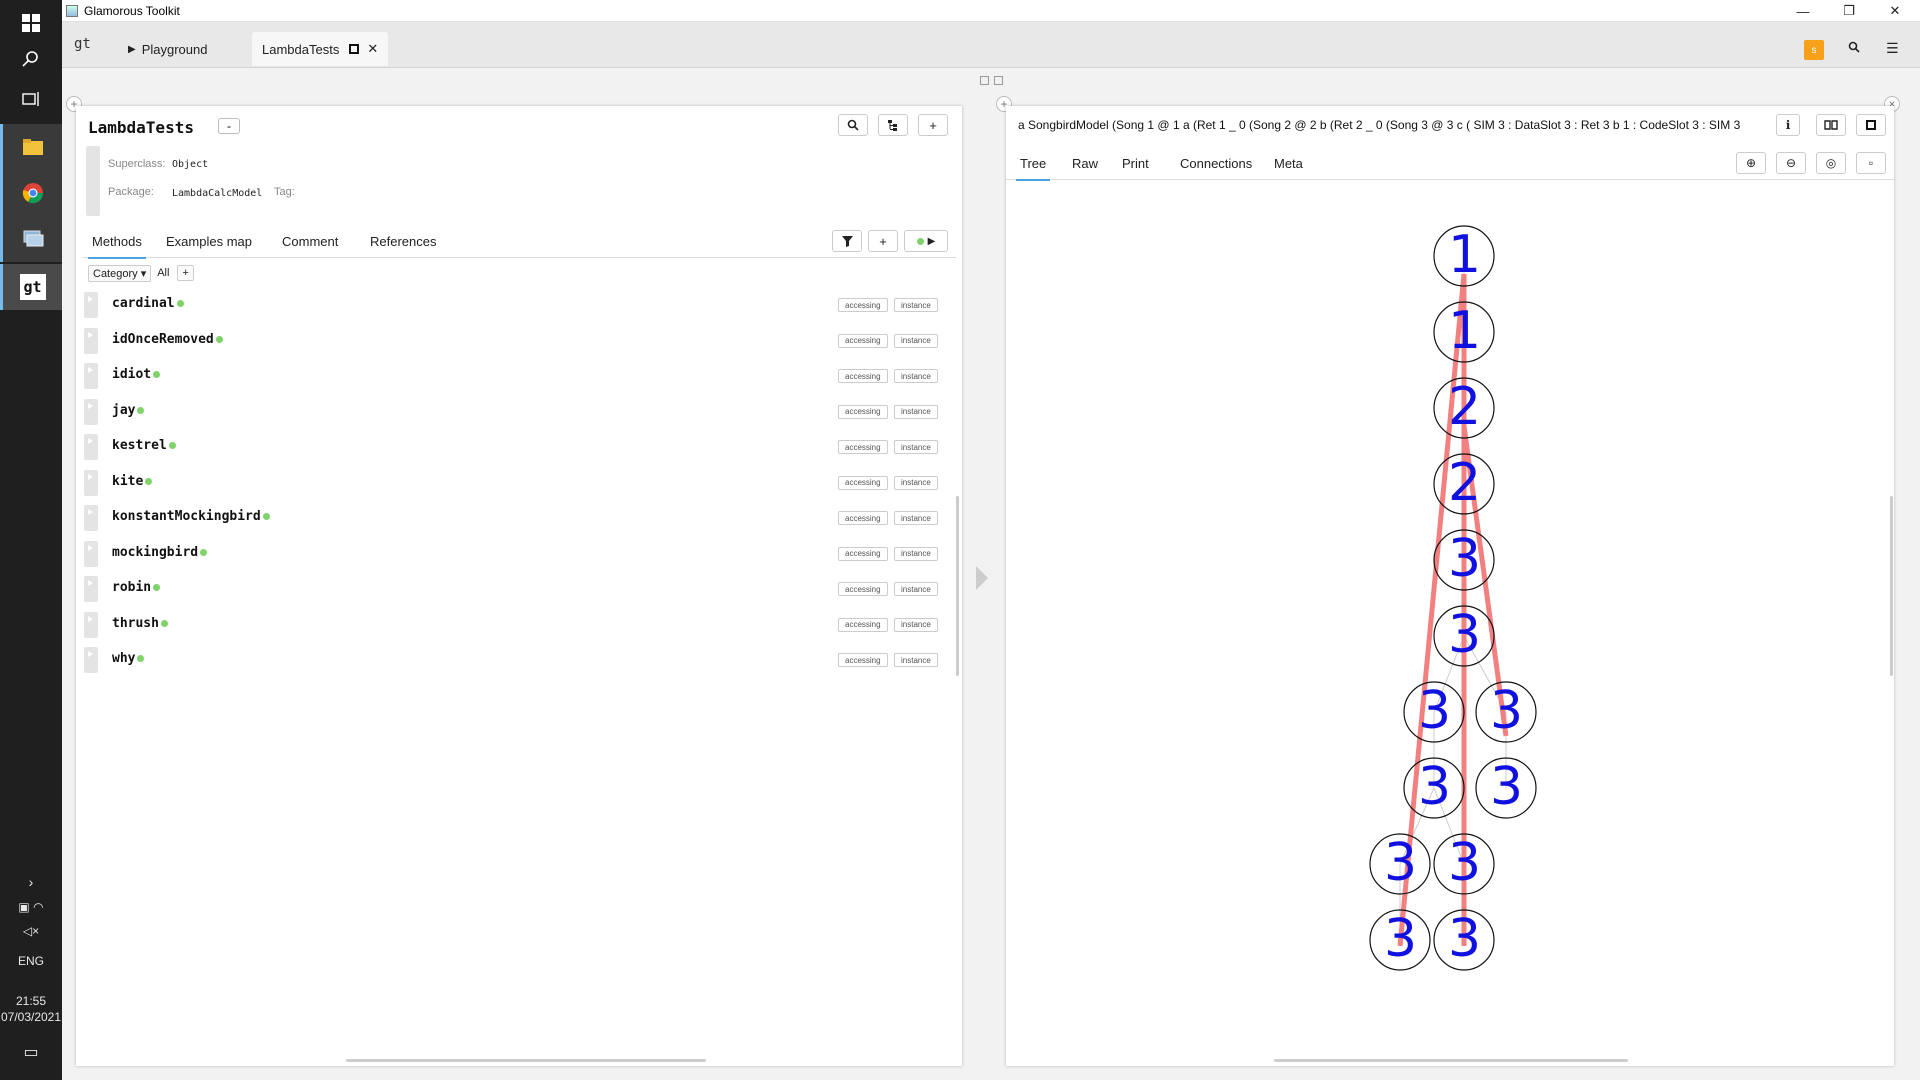 This screenshot has width=1920, height=1080. I want to click on method-row: mockingbird accessing instance, so click(517, 553).